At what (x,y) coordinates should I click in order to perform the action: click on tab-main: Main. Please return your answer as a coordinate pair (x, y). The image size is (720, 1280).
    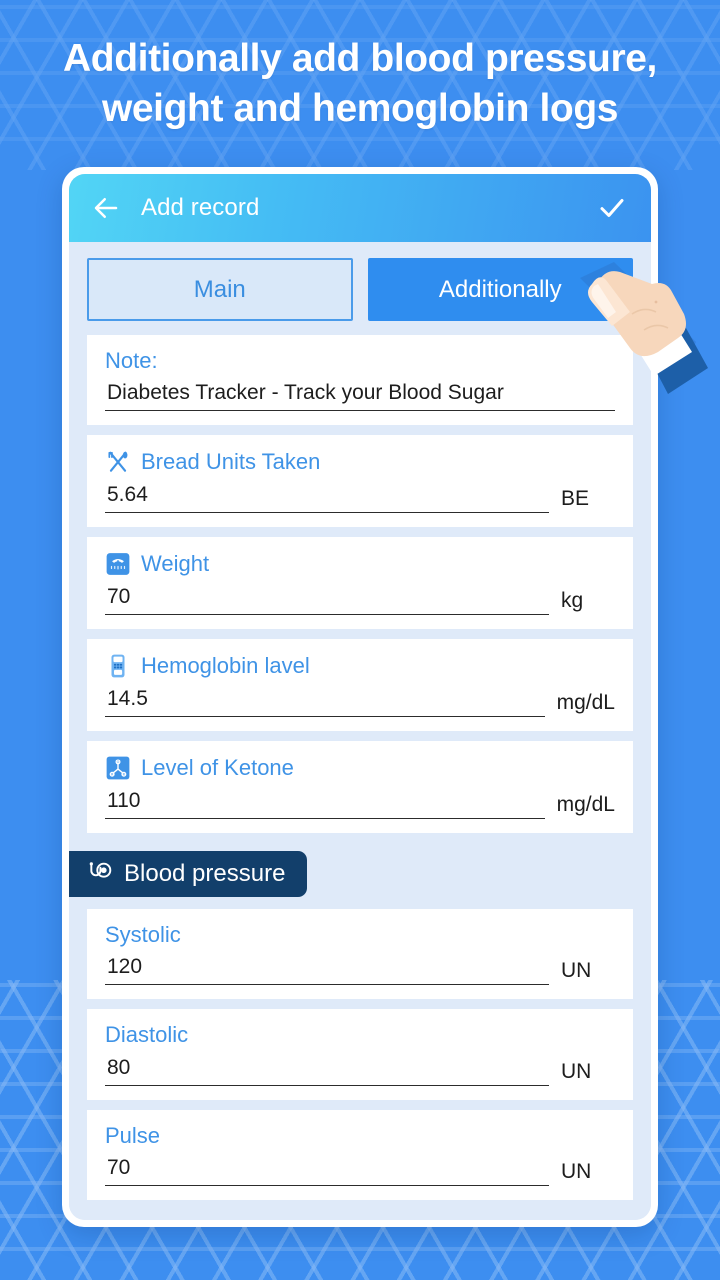
    Looking at the image, I should click on (220, 289).